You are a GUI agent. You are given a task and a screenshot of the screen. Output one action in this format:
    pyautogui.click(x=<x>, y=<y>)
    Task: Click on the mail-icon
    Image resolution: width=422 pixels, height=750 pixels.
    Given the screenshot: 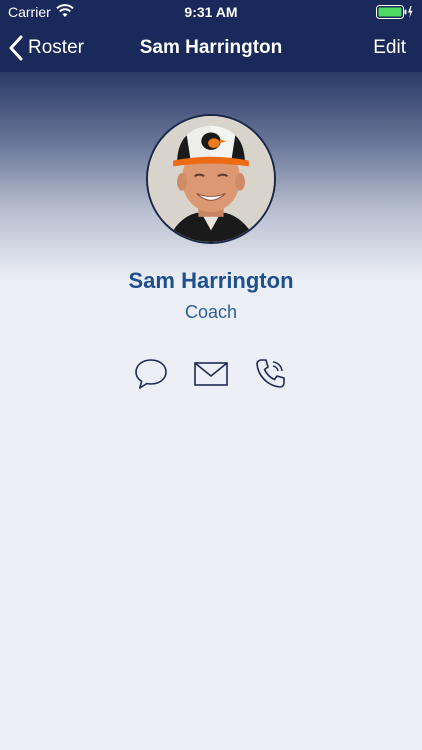 What is the action you would take?
    pyautogui.click(x=211, y=374)
    